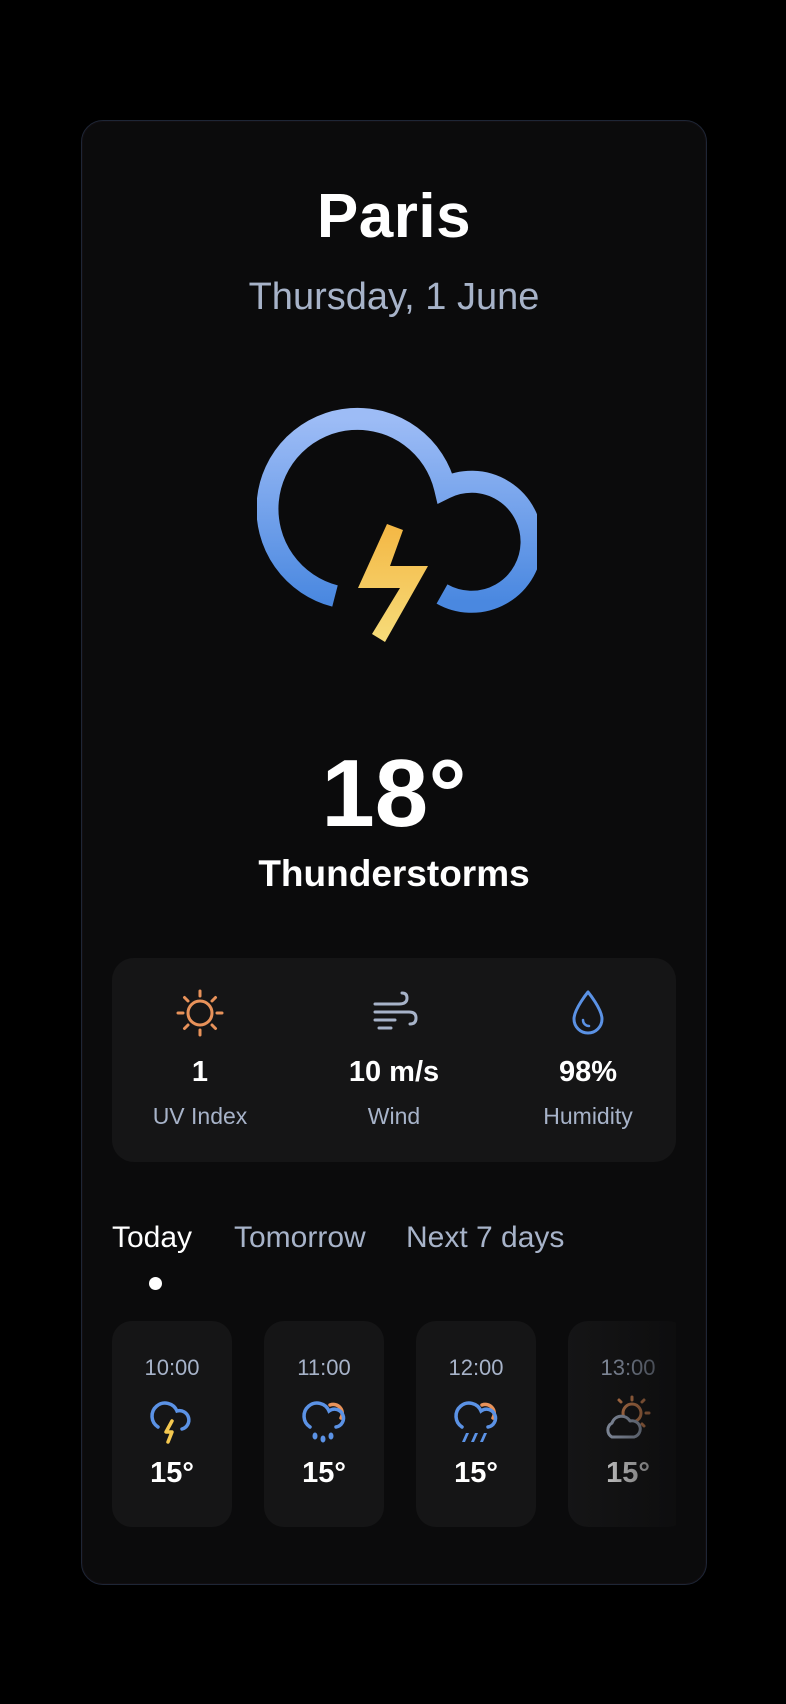  What do you see at coordinates (200, 1013) in the screenshot?
I see `sun-icon` at bounding box center [200, 1013].